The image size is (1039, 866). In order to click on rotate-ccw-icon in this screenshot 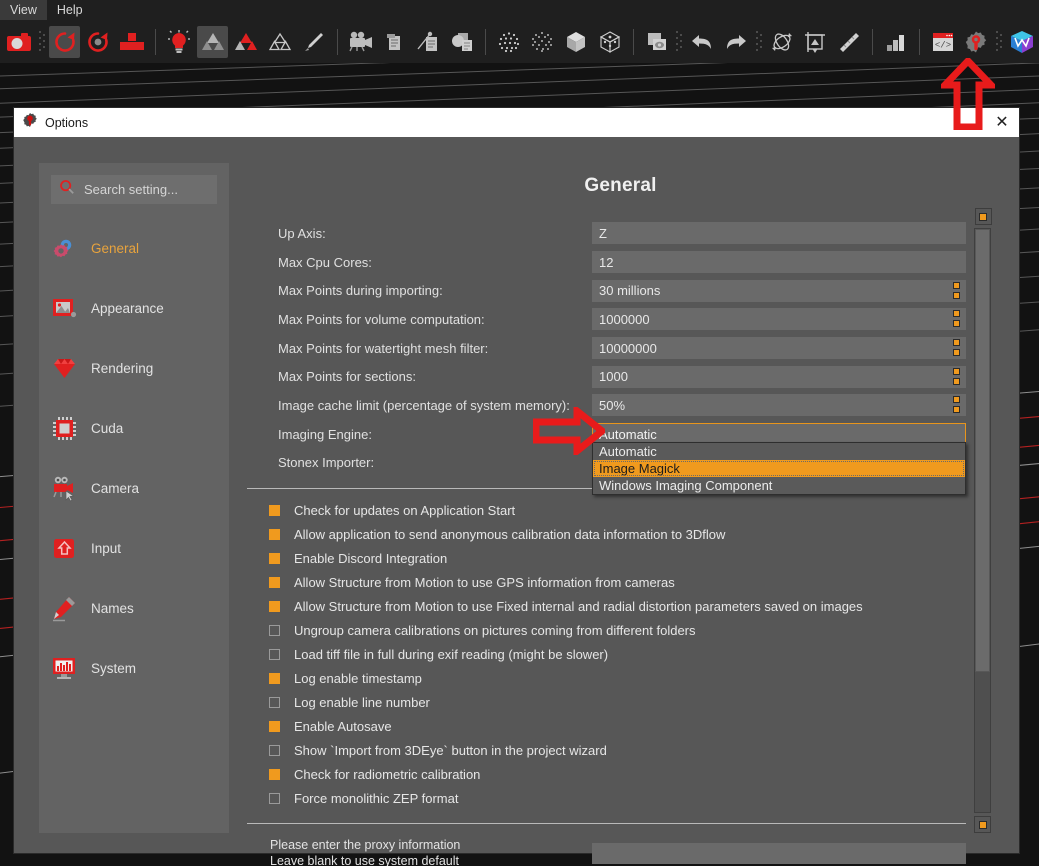, I will do `click(64, 41)`.